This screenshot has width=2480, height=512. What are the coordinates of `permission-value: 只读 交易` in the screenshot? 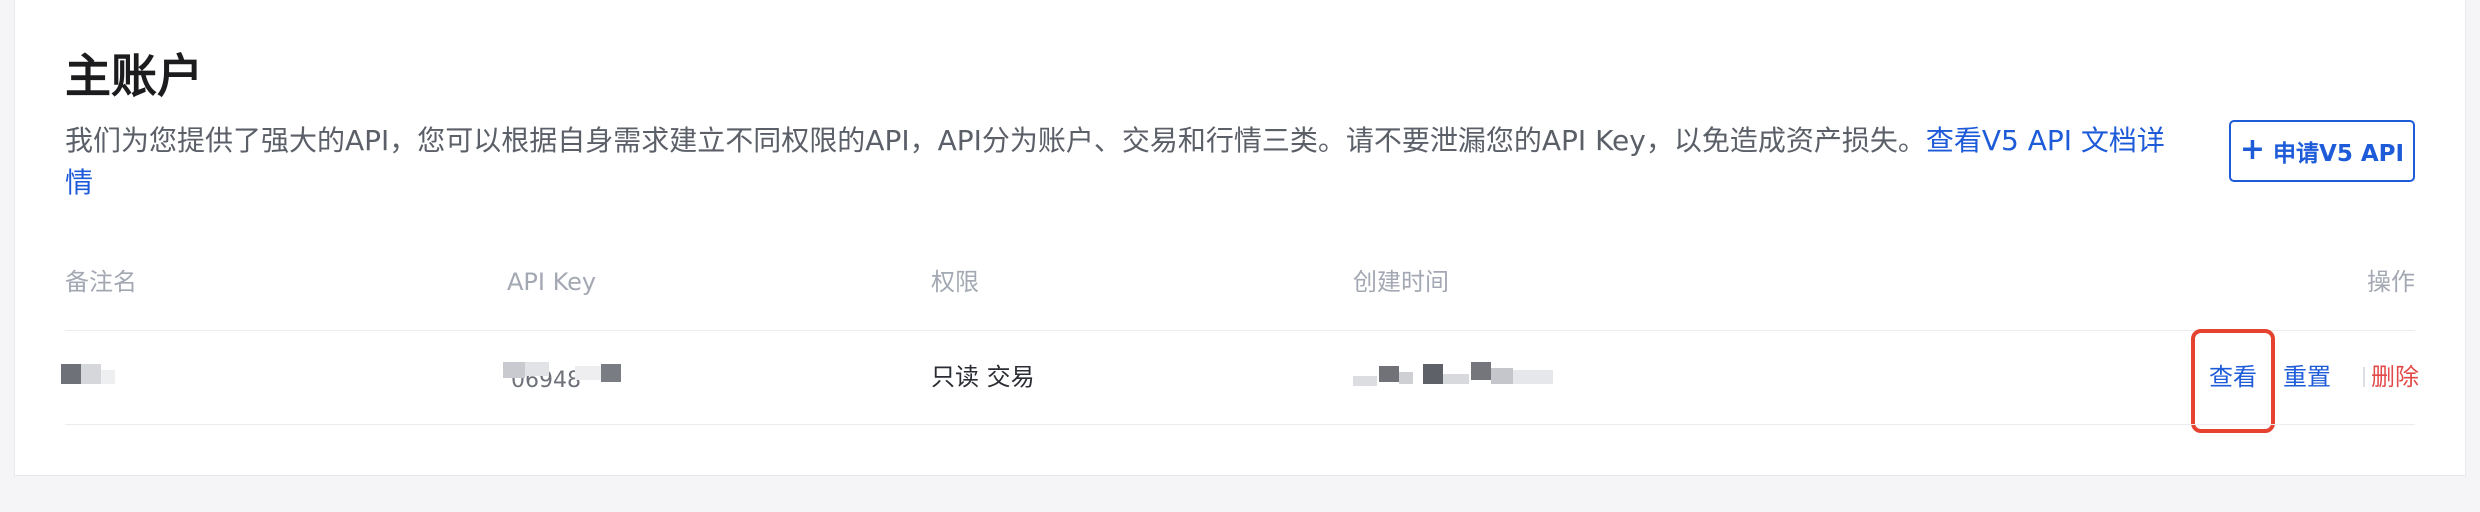 It's located at (983, 377).